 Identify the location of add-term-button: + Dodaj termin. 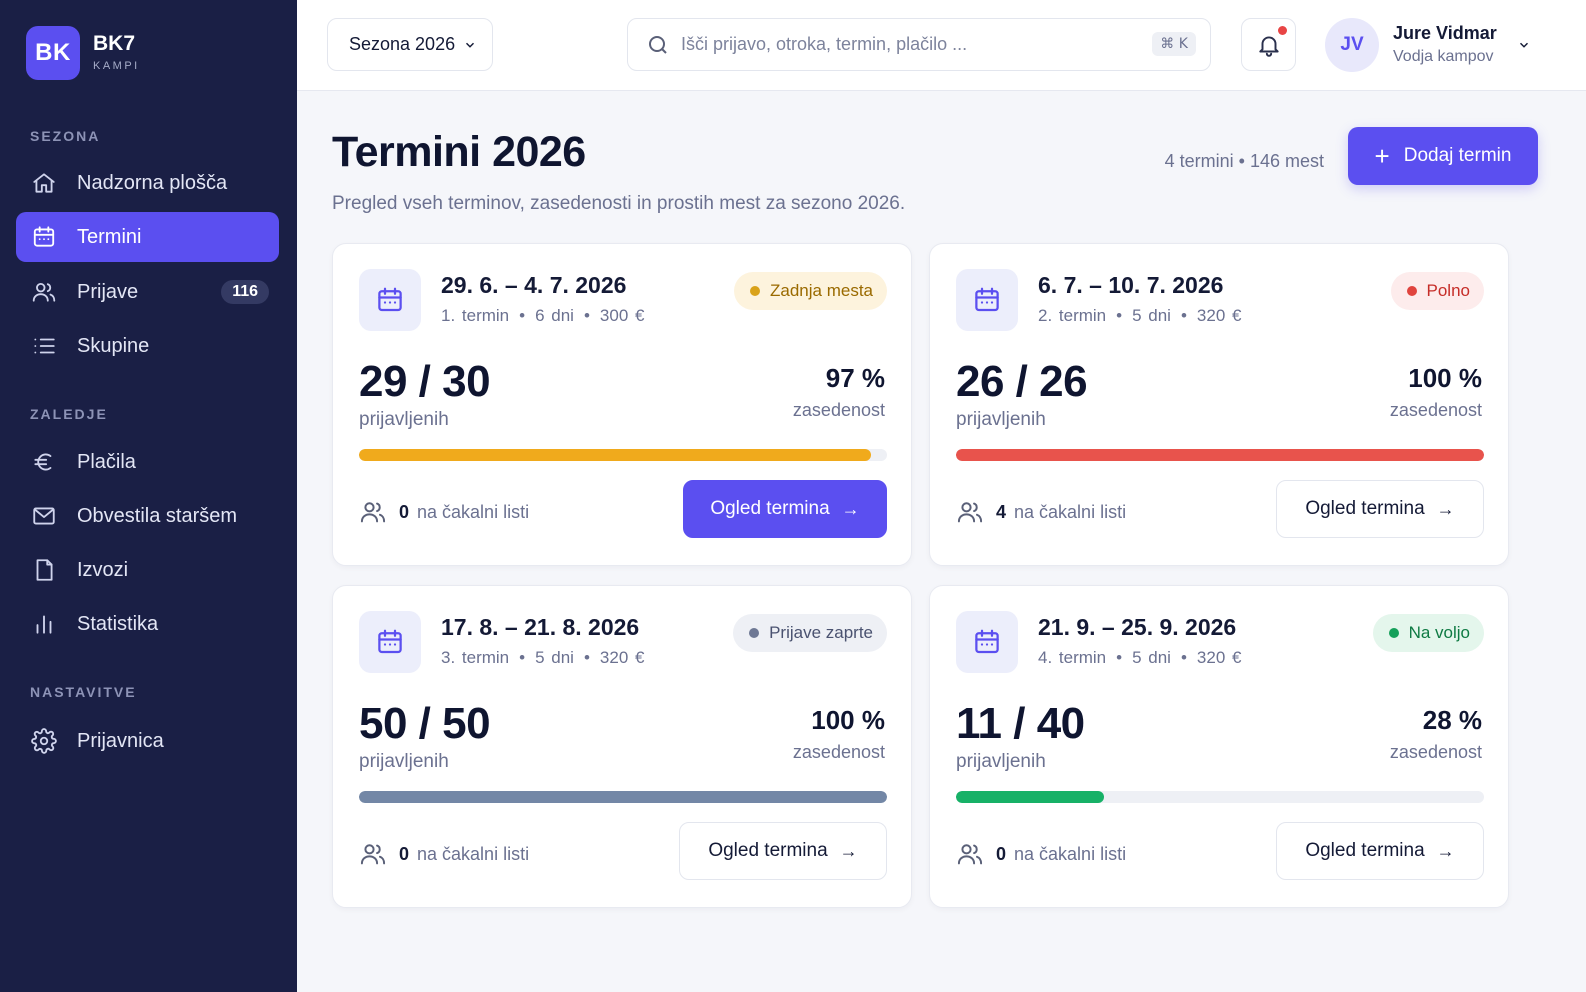
(1443, 156).